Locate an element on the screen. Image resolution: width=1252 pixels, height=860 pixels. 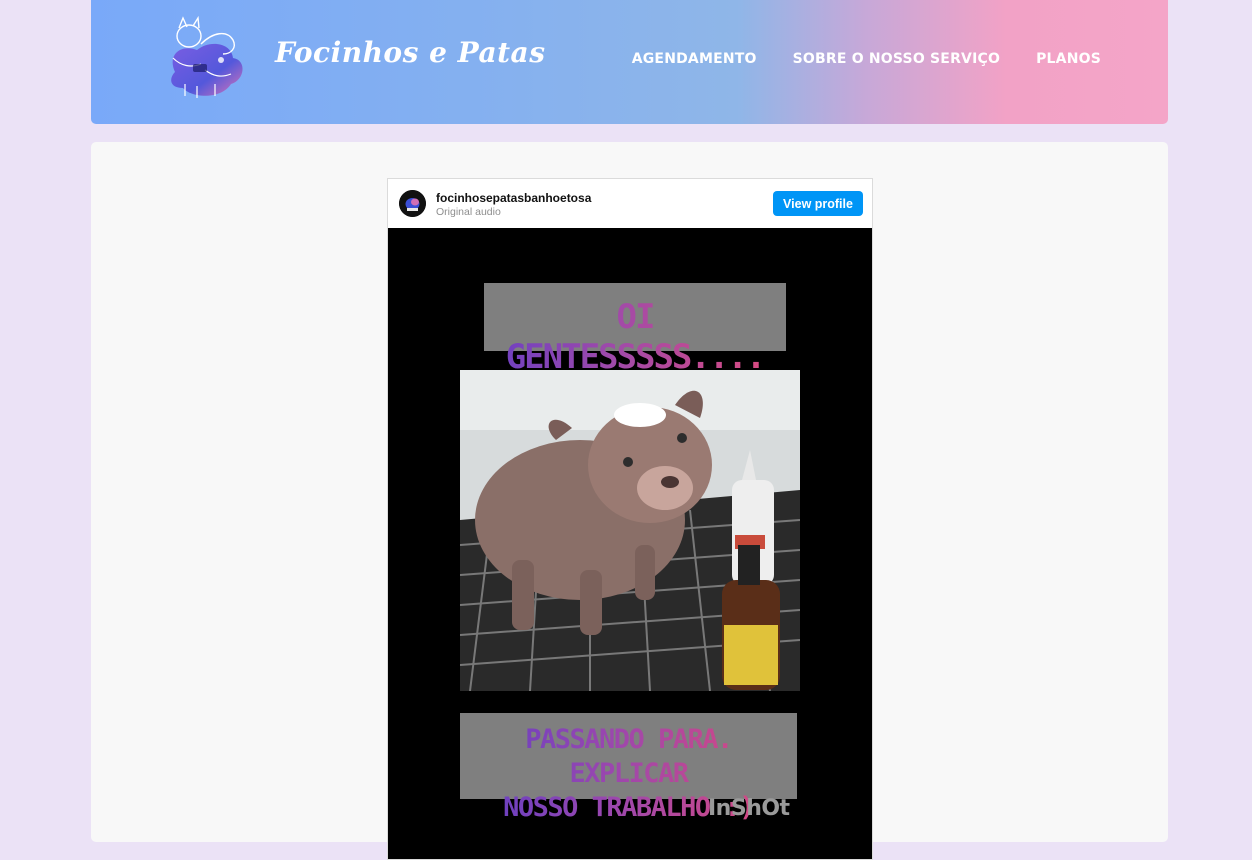
username: focinhosepatasbanhoetosa is located at coordinates (513, 198).